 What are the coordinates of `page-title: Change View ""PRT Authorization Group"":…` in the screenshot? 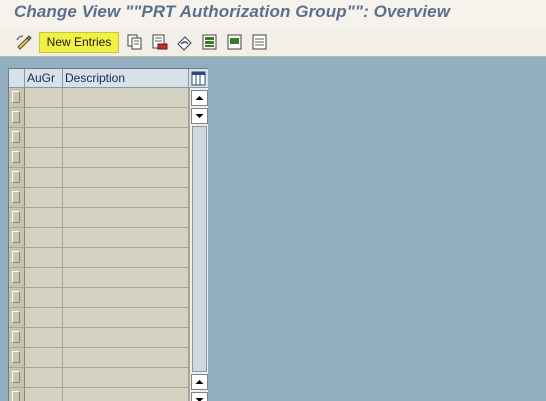 It's located at (232, 11).